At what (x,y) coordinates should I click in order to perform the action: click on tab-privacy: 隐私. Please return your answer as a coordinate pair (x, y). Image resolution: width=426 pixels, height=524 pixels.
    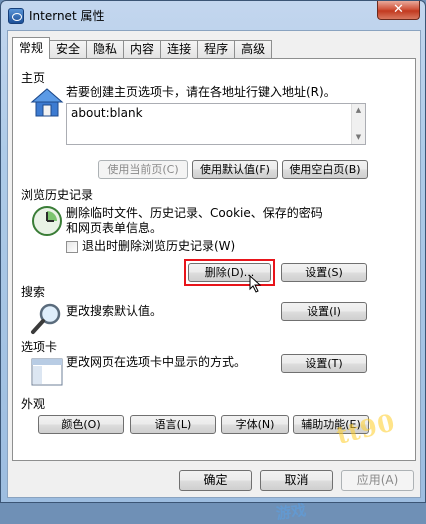
    Looking at the image, I should click on (105, 49).